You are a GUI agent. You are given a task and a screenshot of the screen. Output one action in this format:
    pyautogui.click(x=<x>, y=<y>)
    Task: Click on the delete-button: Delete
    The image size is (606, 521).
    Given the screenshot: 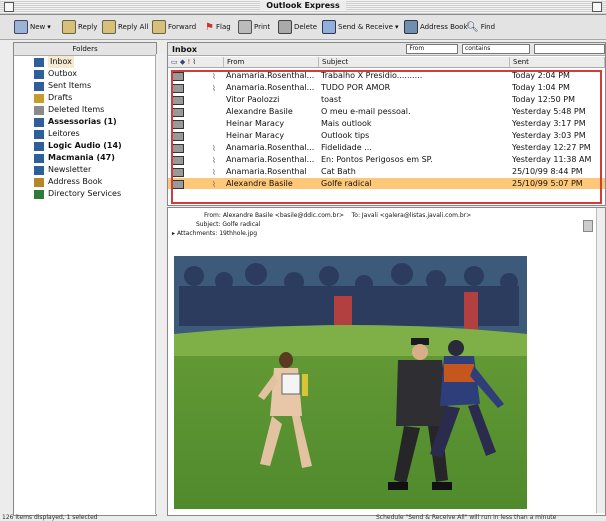 What is the action you would take?
    pyautogui.click(x=297, y=27)
    